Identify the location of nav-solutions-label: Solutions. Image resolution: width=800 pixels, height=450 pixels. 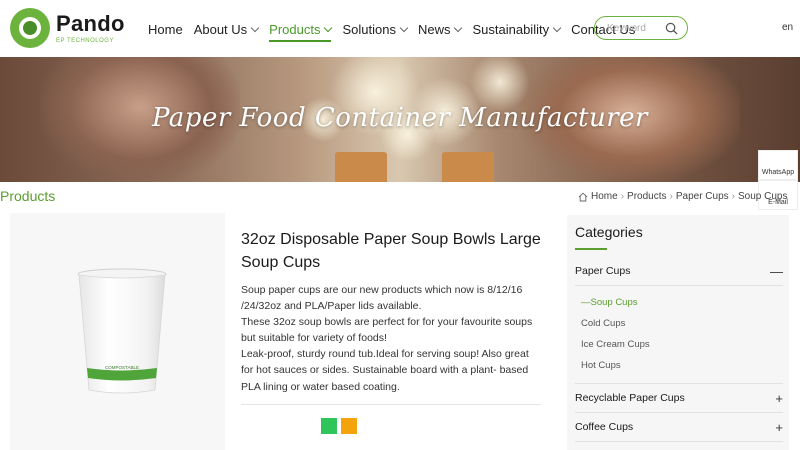
(369, 29).